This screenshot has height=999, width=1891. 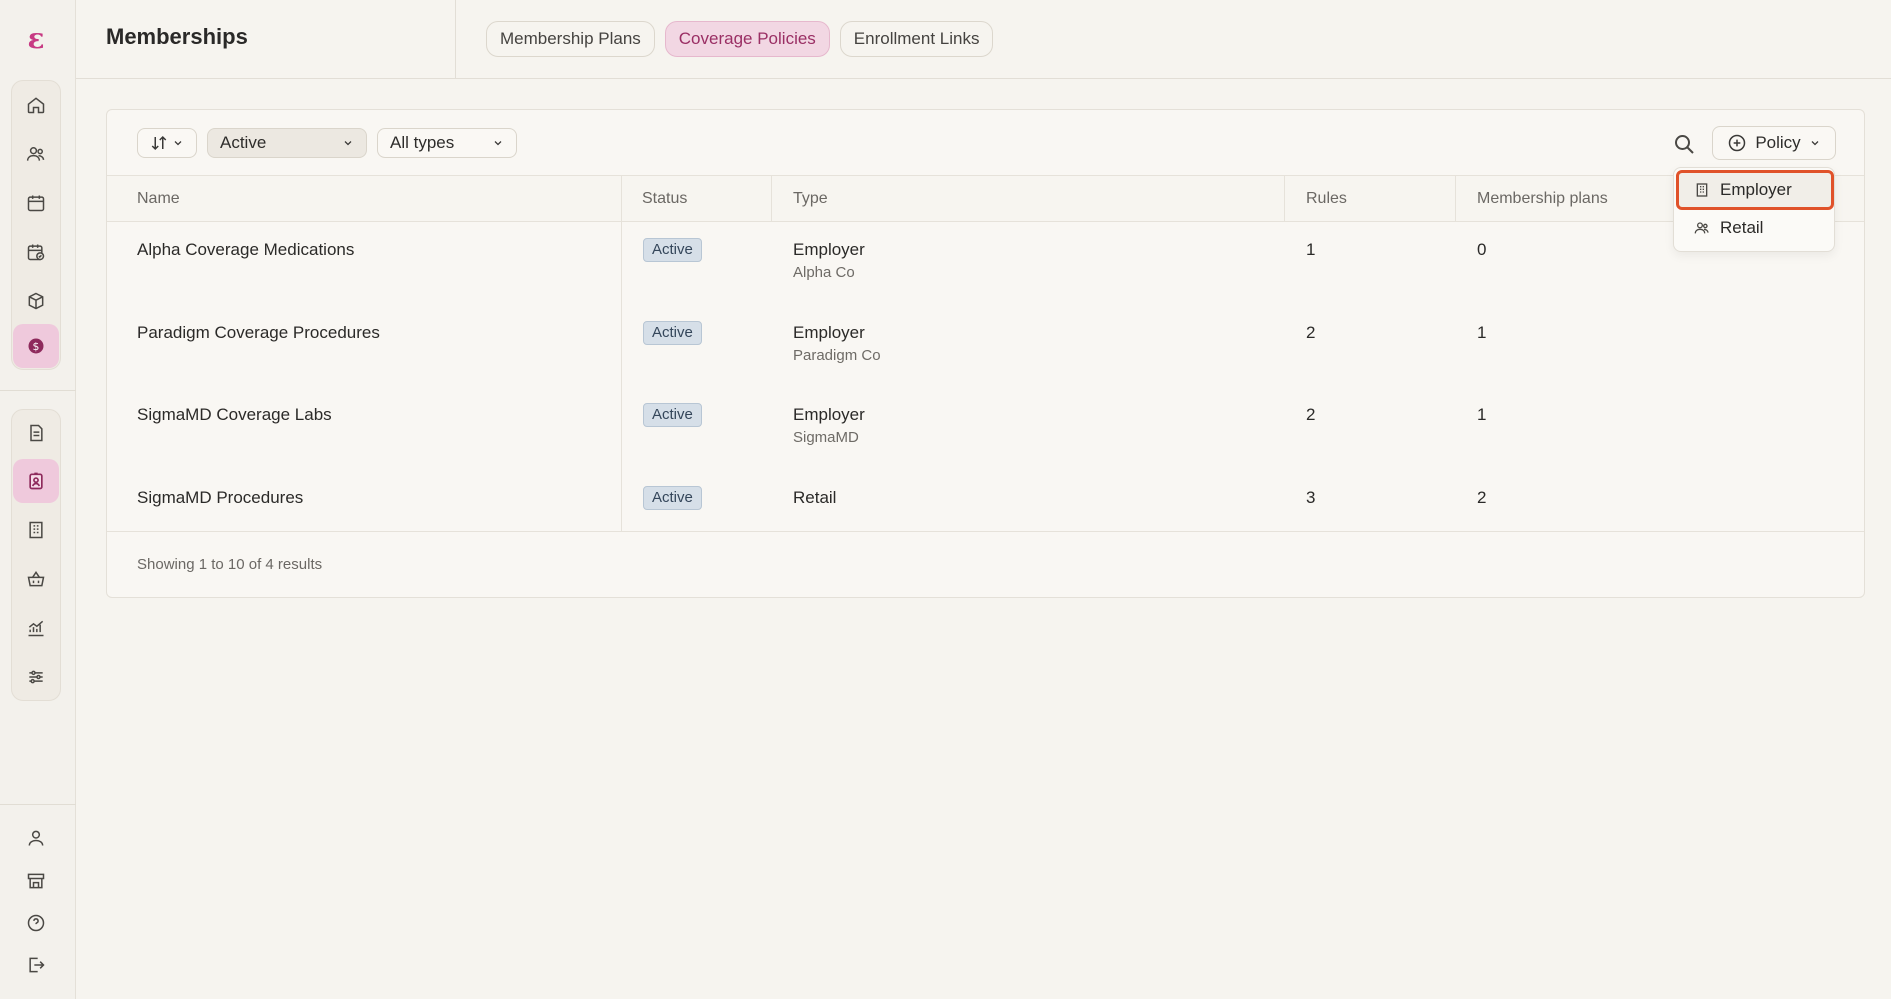 What do you see at coordinates (36, 677) in the screenshot?
I see `sliders-icon` at bounding box center [36, 677].